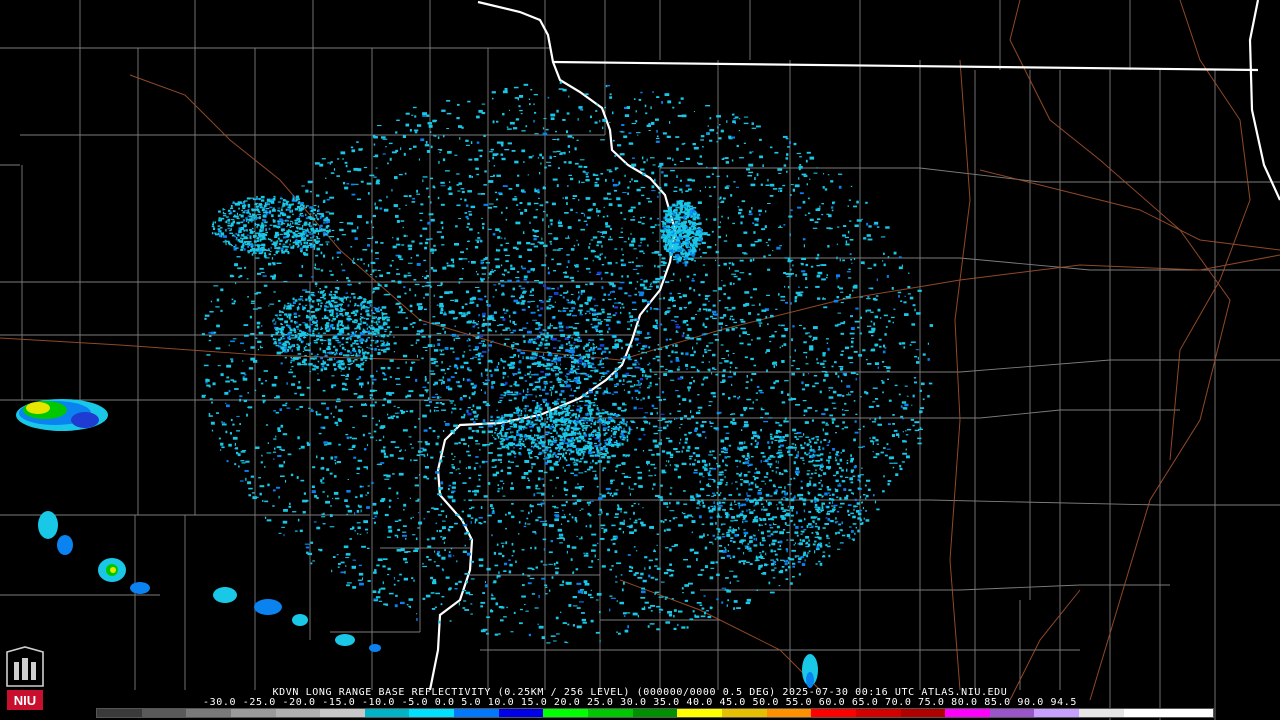 The width and height of the screenshot is (1280, 720). I want to click on radar-site-marker, so click(566, 363).